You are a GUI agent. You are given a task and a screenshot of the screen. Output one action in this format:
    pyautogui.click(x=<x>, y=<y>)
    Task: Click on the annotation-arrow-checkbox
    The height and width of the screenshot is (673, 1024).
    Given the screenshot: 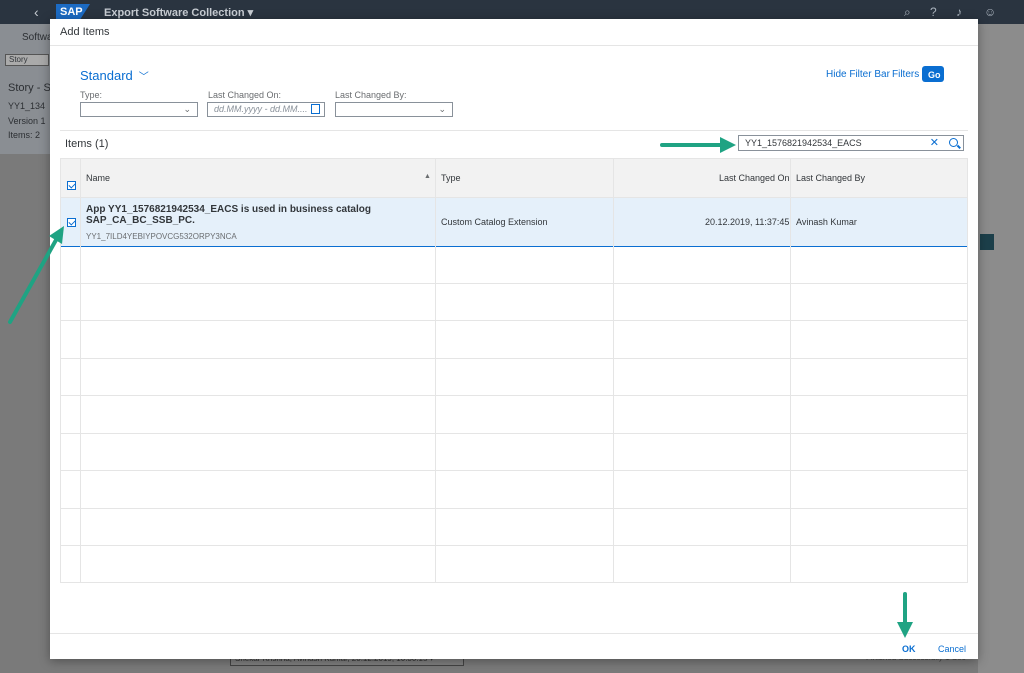 What is the action you would take?
    pyautogui.click(x=36, y=275)
    